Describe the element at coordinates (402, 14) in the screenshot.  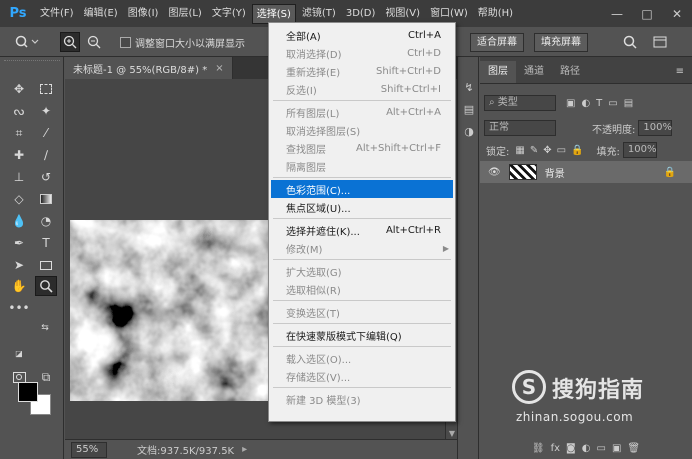
I see `menu-item-8: 视图(V)` at that location.